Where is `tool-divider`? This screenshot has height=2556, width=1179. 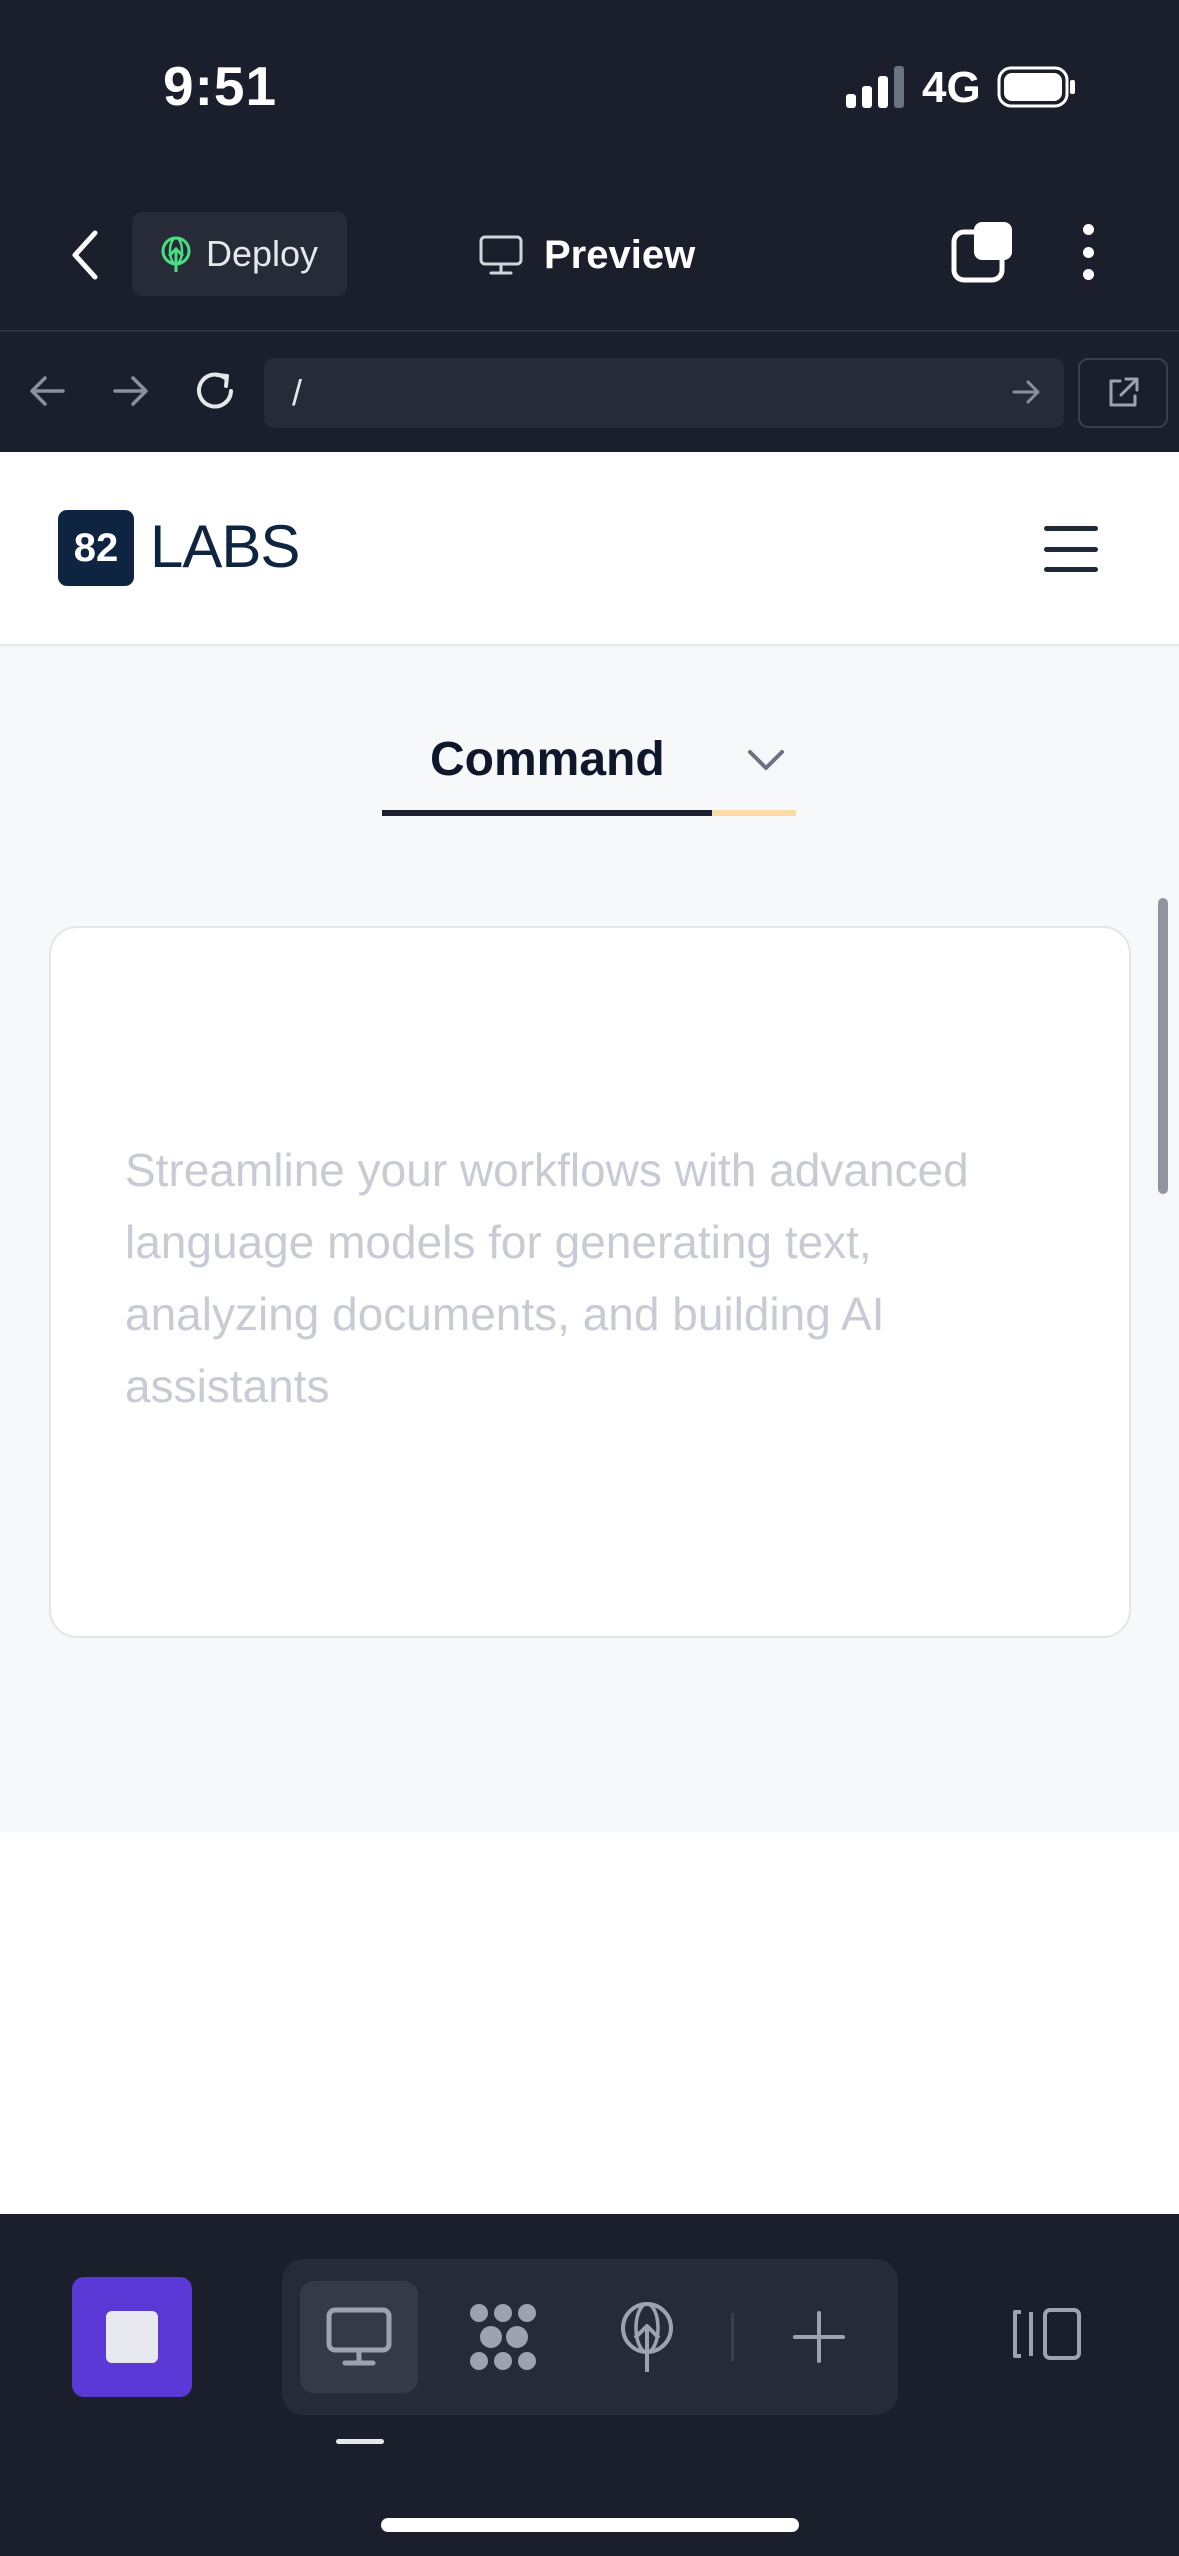 tool-divider is located at coordinates (732, 2337).